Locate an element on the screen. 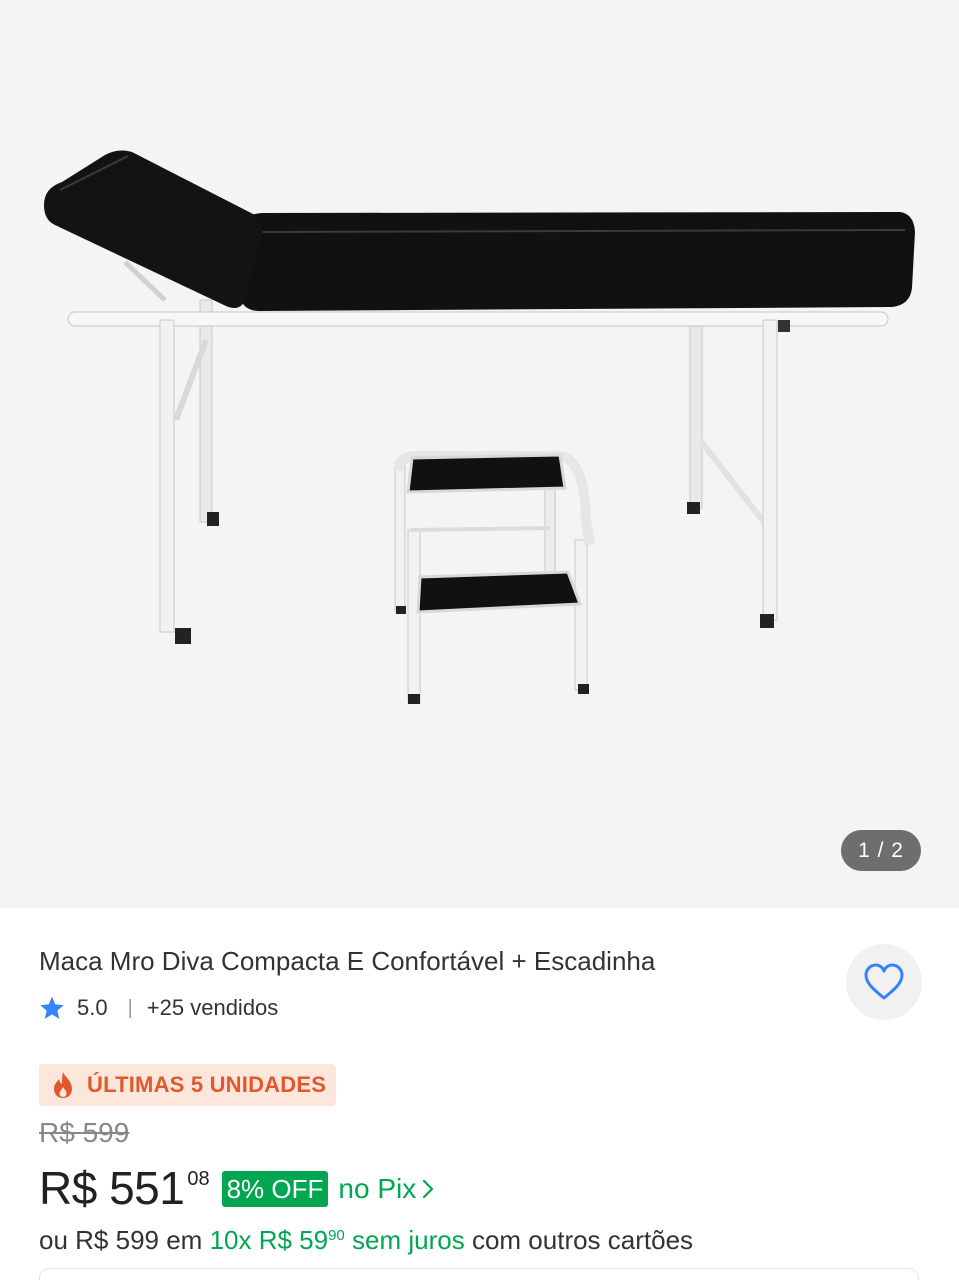 This screenshot has width=959, height=1280. rating-score: 5.0 is located at coordinates (92, 1007).